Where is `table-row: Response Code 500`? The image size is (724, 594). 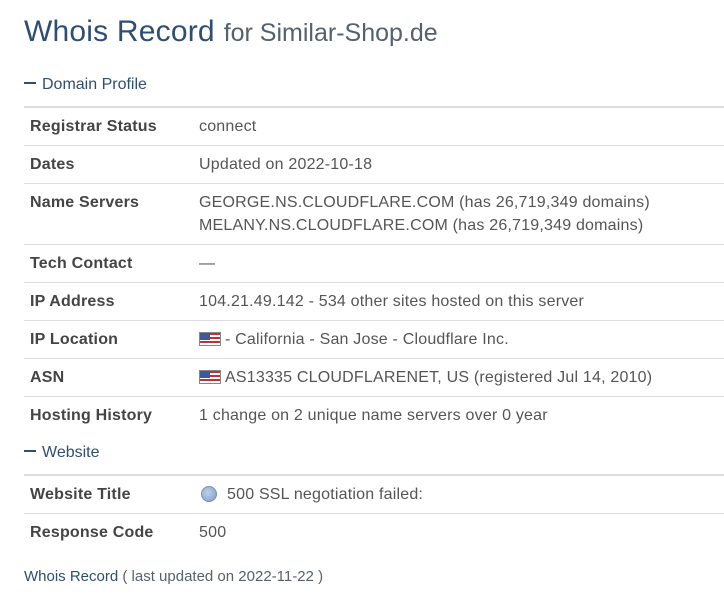 table-row: Response Code 500 is located at coordinates (374, 532).